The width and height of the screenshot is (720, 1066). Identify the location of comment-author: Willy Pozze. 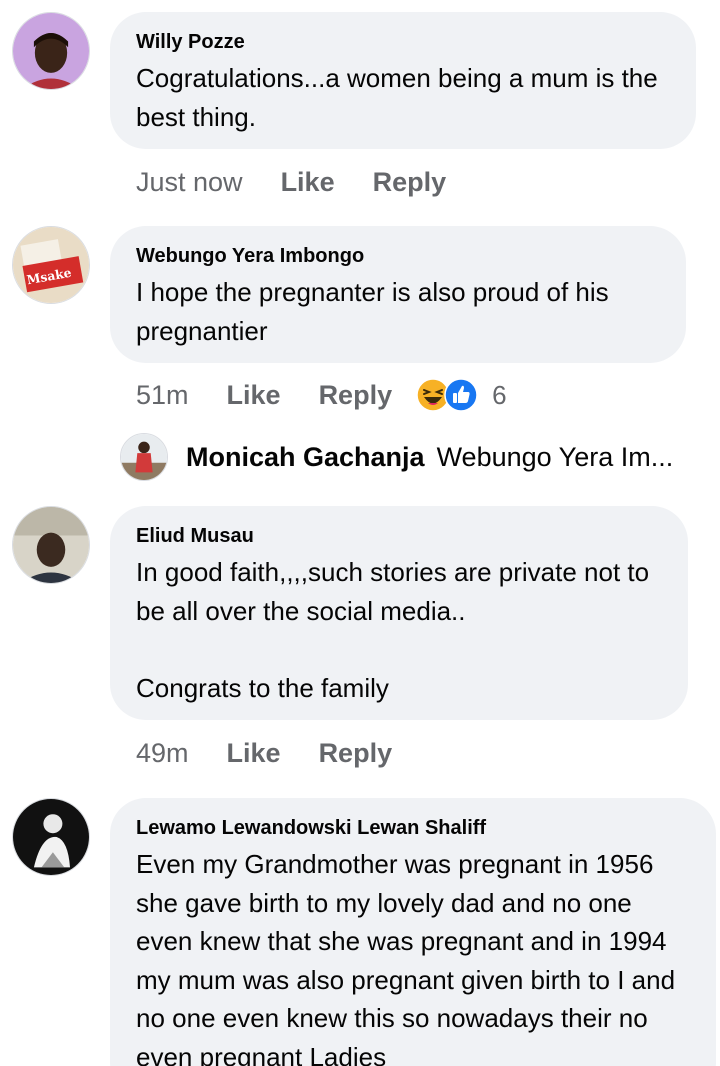
(403, 42).